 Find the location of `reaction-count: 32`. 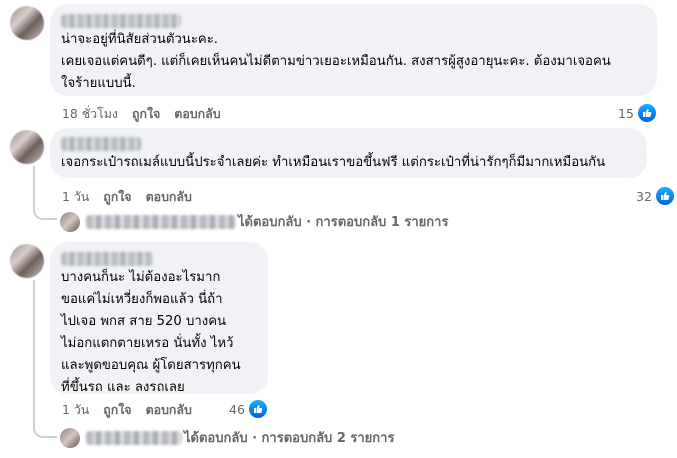

reaction-count: 32 is located at coordinates (656, 196).